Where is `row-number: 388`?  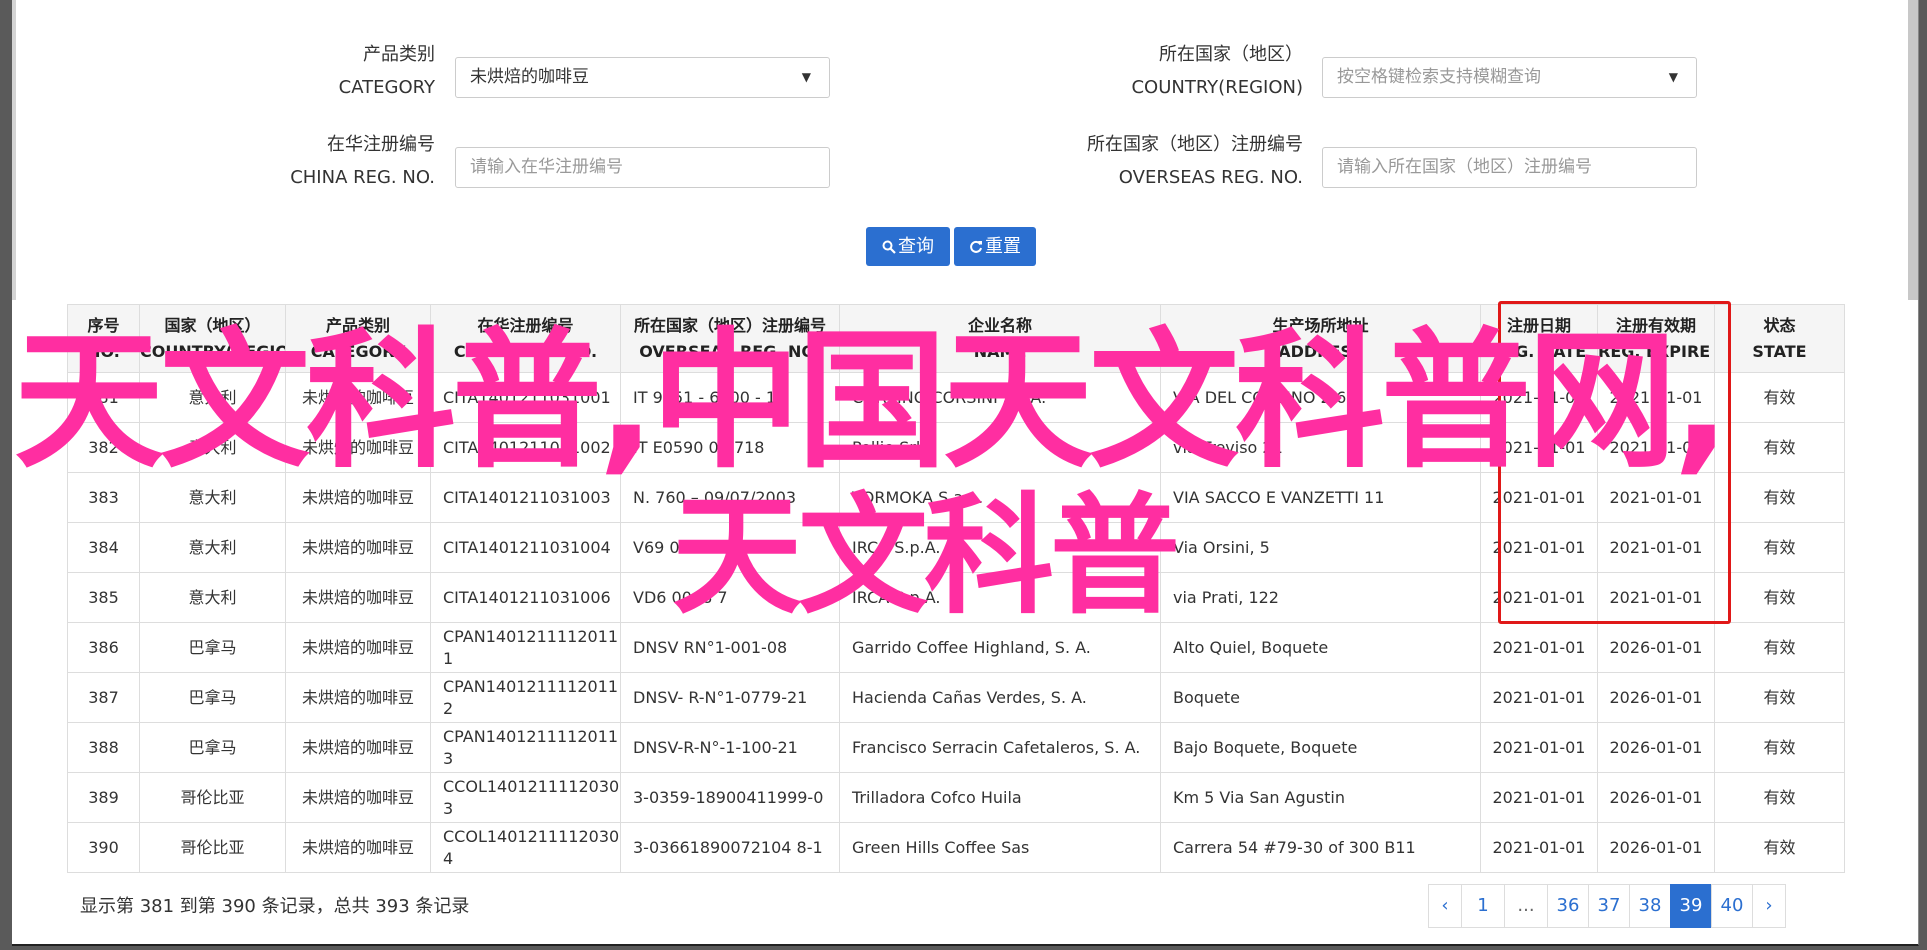 row-number: 388 is located at coordinates (103, 747).